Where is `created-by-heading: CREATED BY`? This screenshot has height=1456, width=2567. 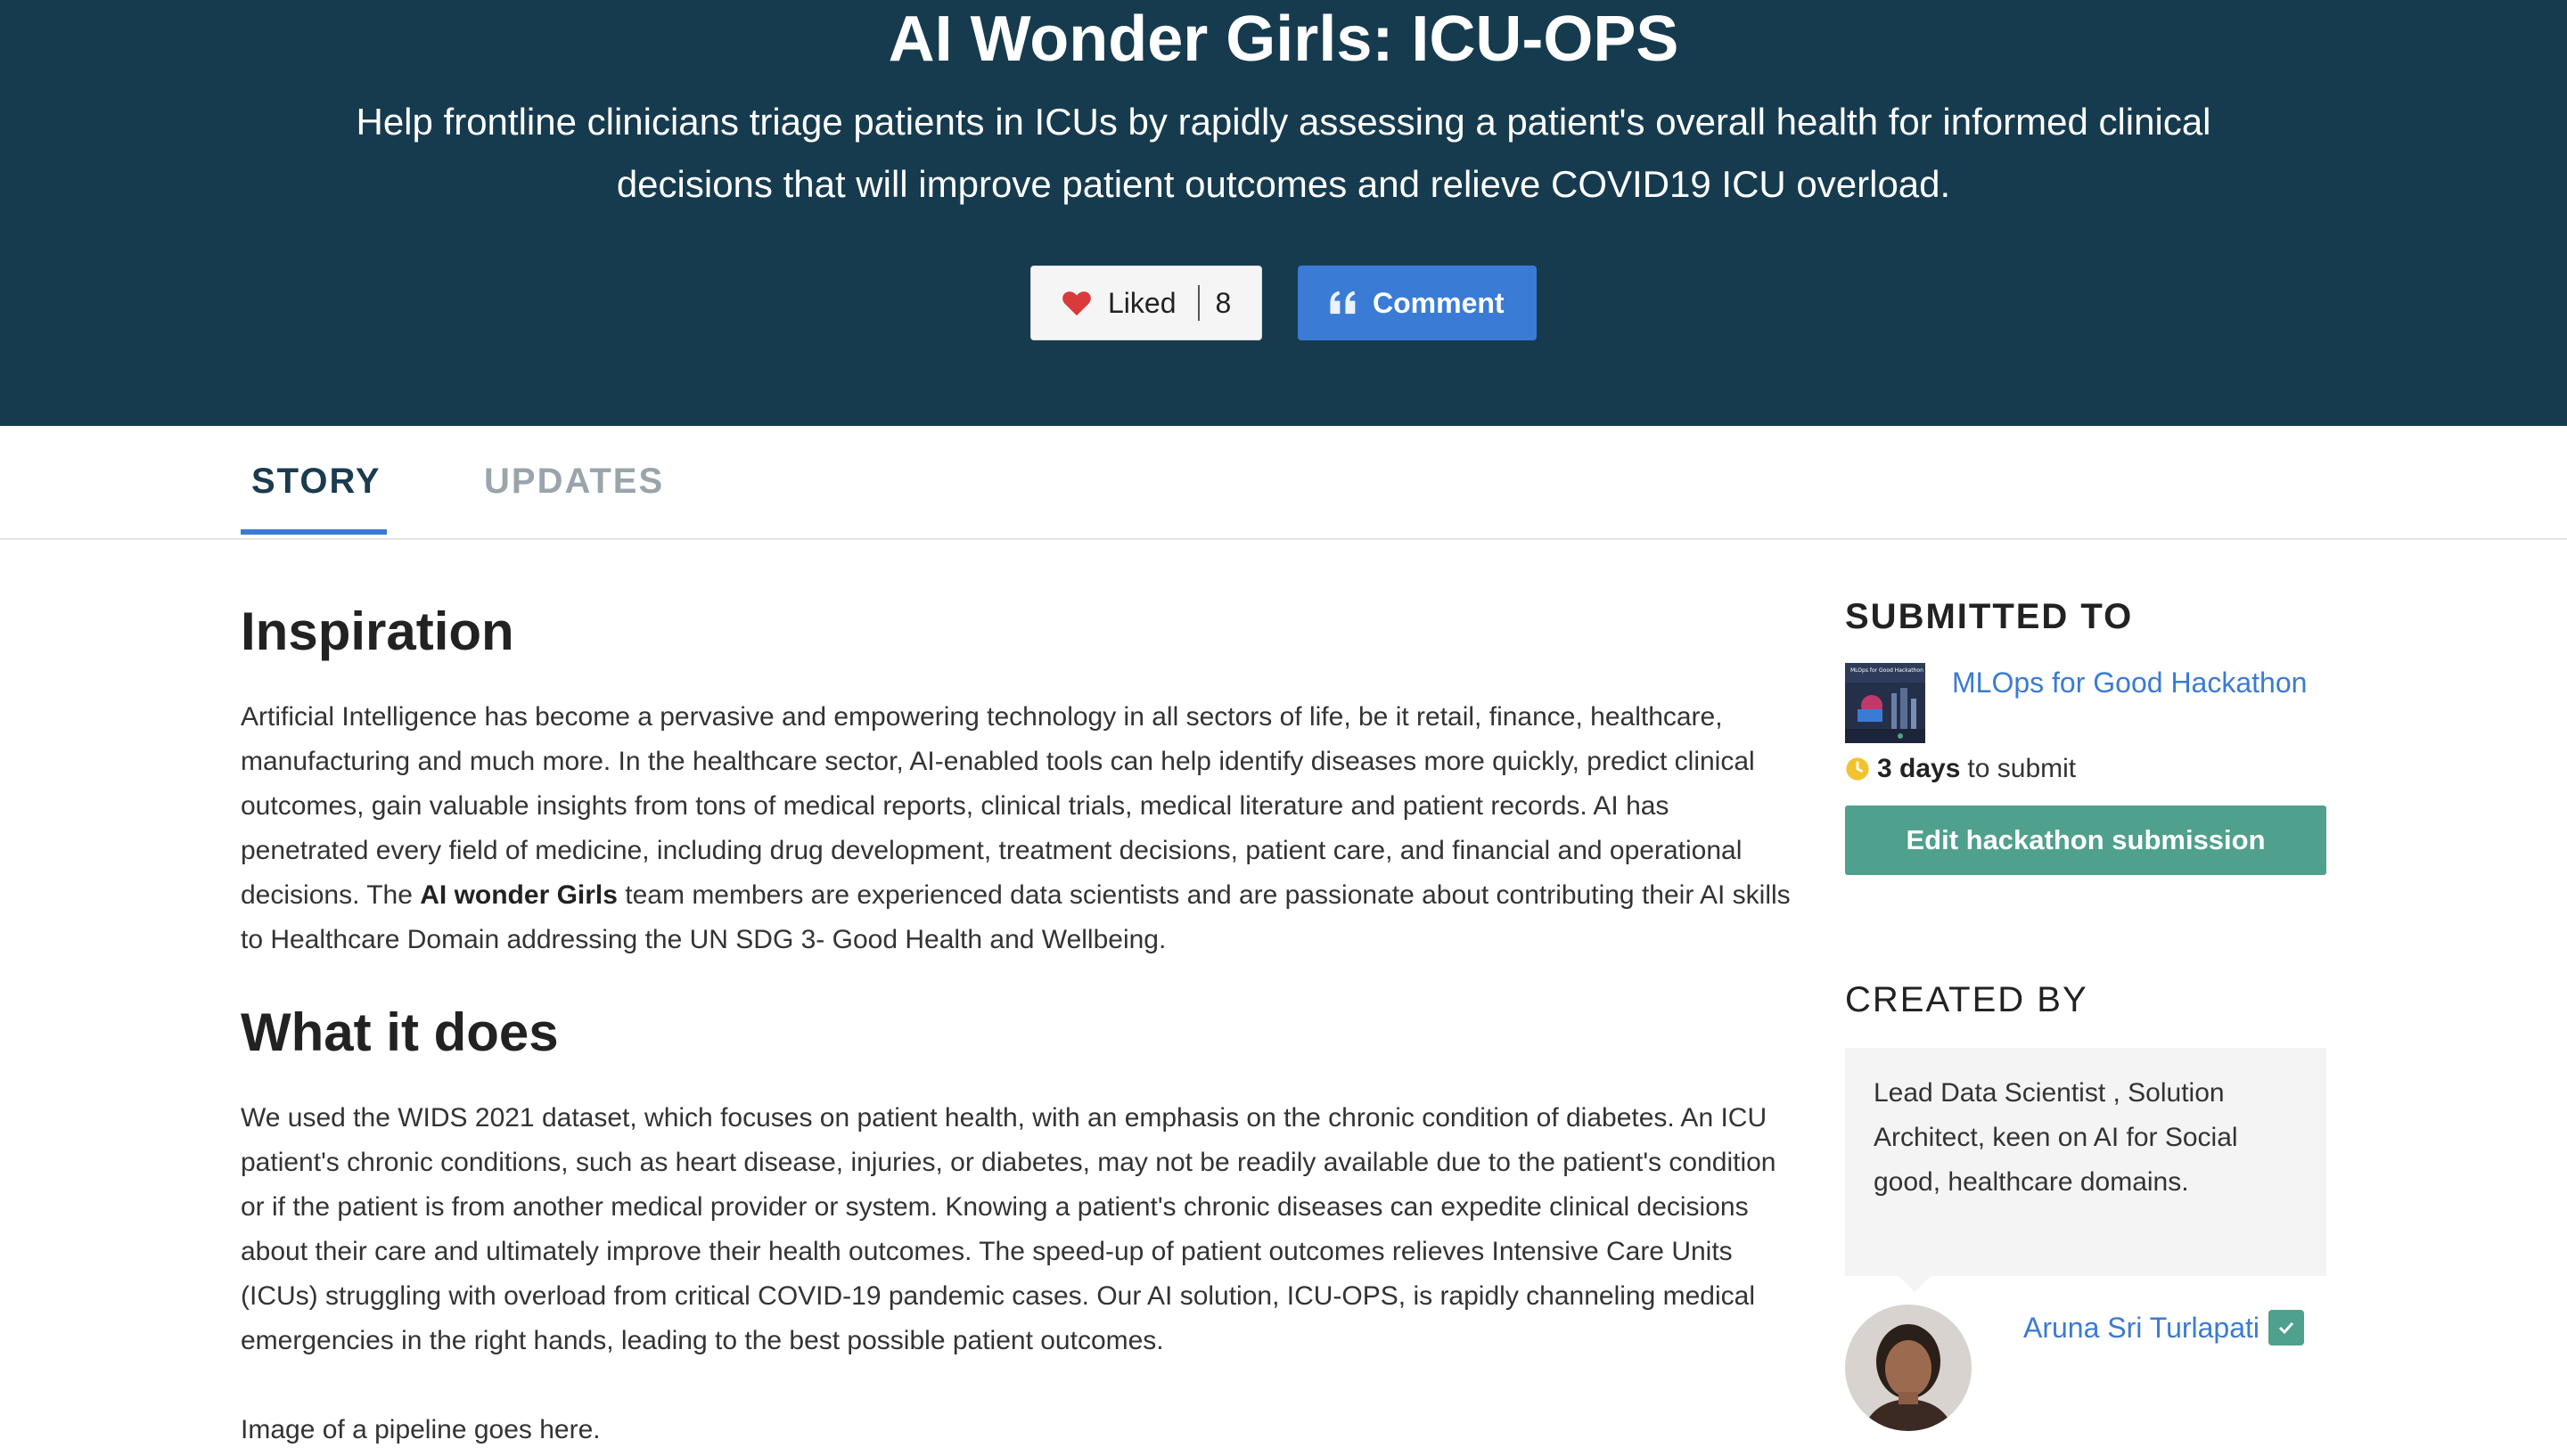
created-by-heading: CREATED BY is located at coordinates (1967, 999).